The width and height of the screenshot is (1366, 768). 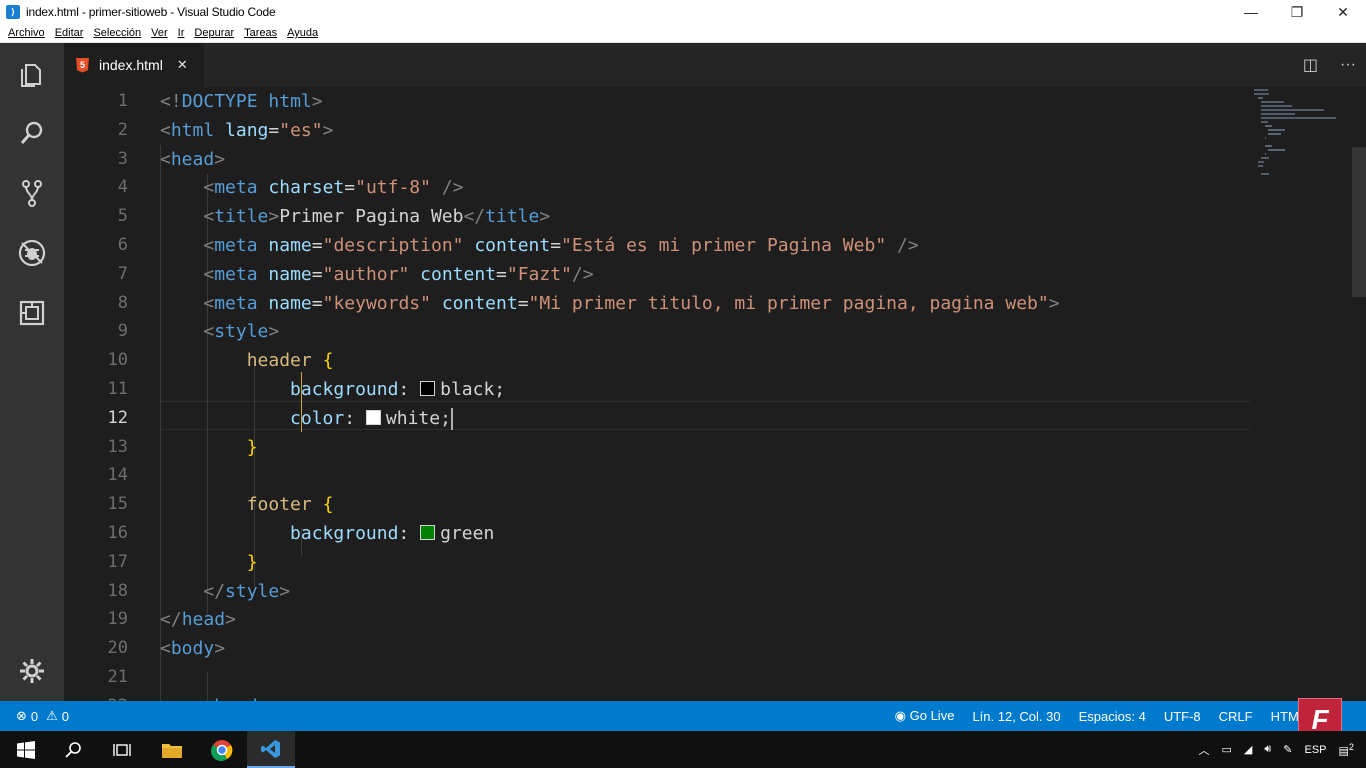 What do you see at coordinates (122, 187) in the screenshot?
I see `line-number: 4` at bounding box center [122, 187].